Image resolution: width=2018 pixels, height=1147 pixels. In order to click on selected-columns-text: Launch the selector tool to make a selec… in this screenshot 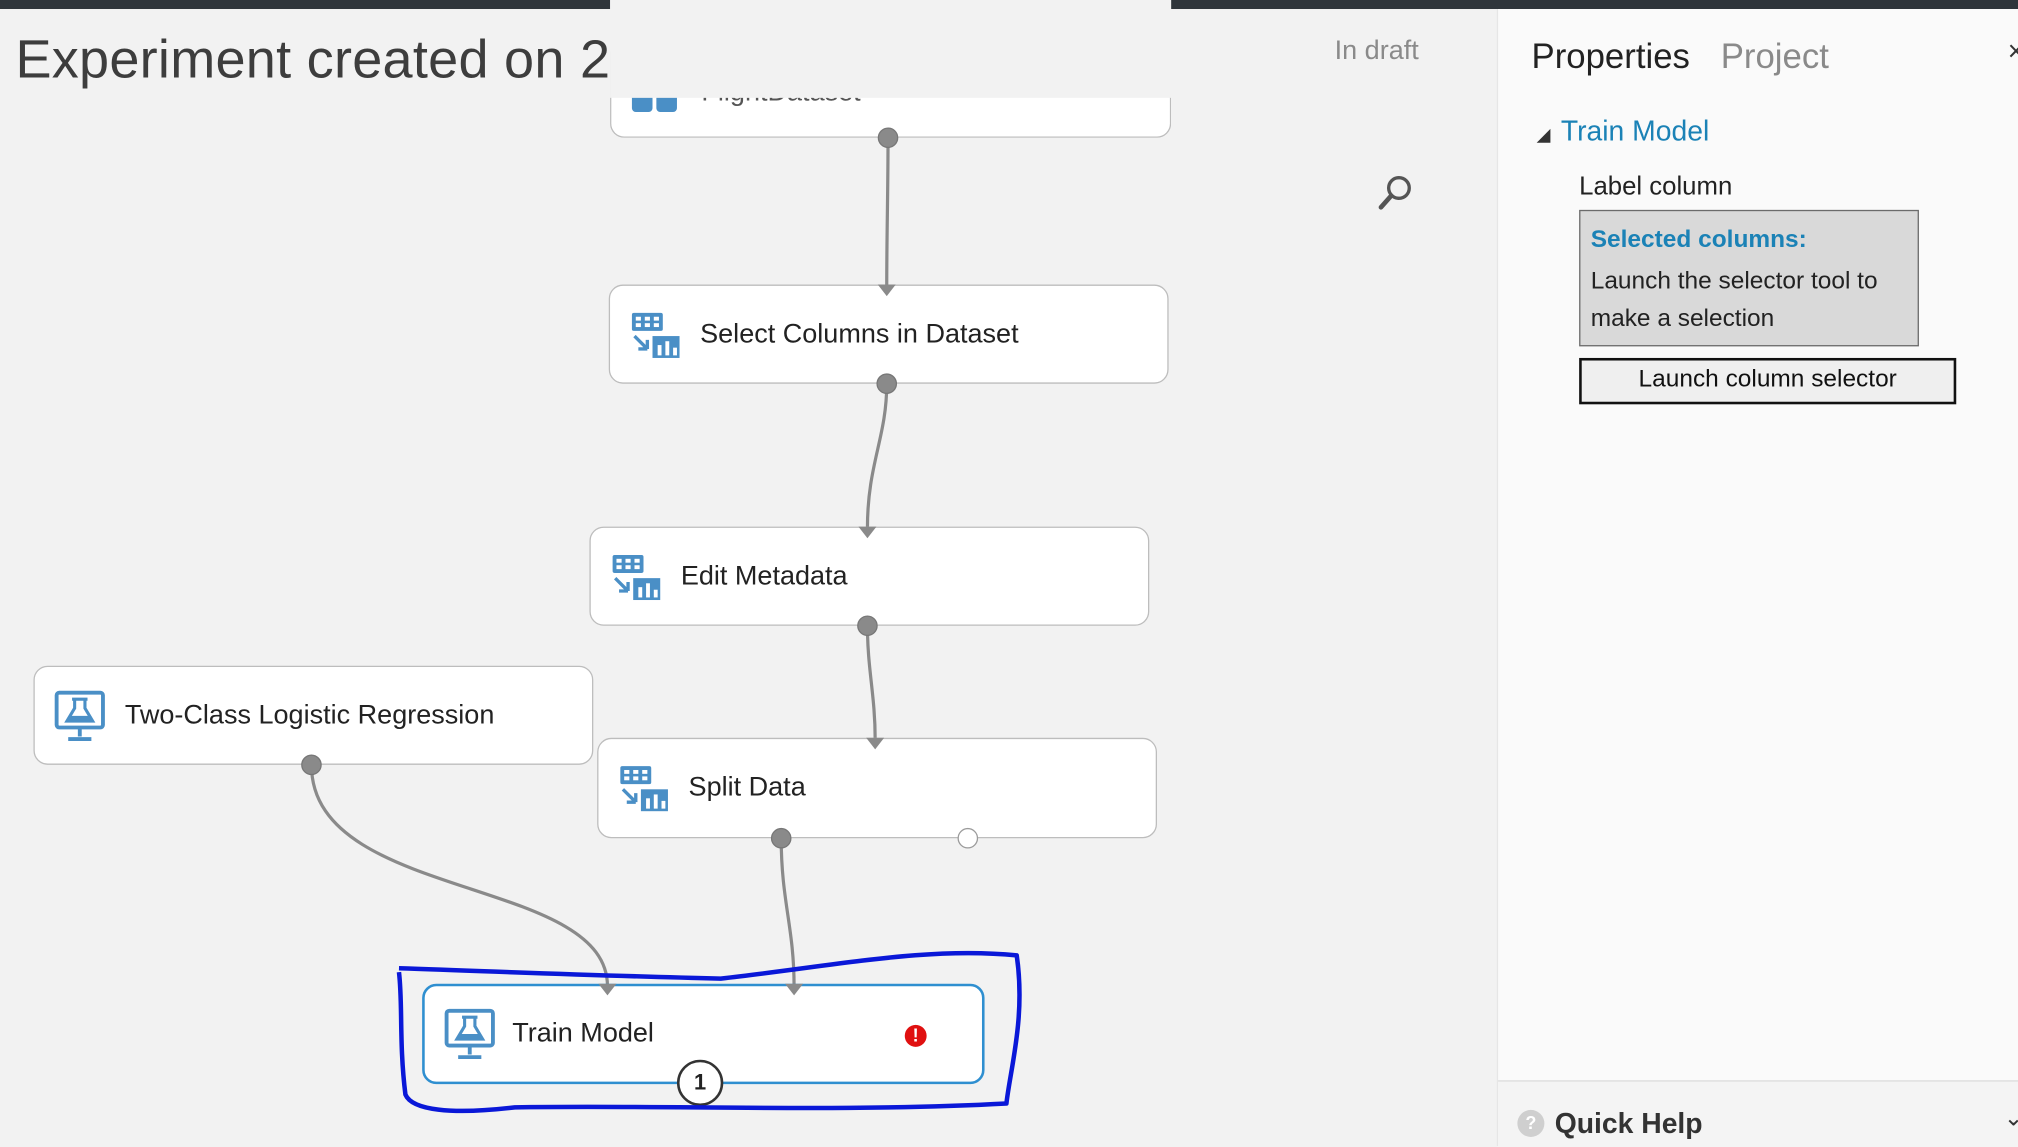, I will do `click(1734, 300)`.